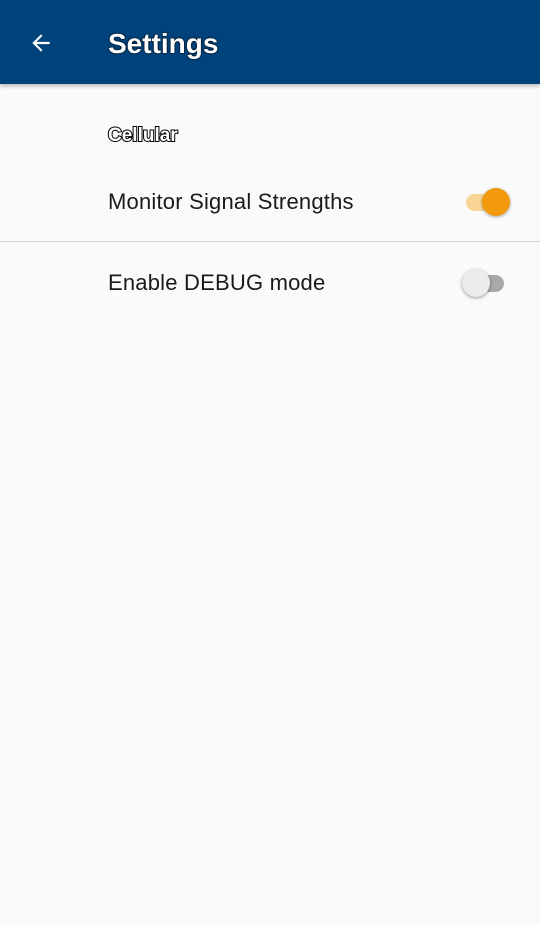 This screenshot has width=540, height=925. What do you see at coordinates (231, 201) in the screenshot?
I see `setting-label: Monitor Signal Strengths` at bounding box center [231, 201].